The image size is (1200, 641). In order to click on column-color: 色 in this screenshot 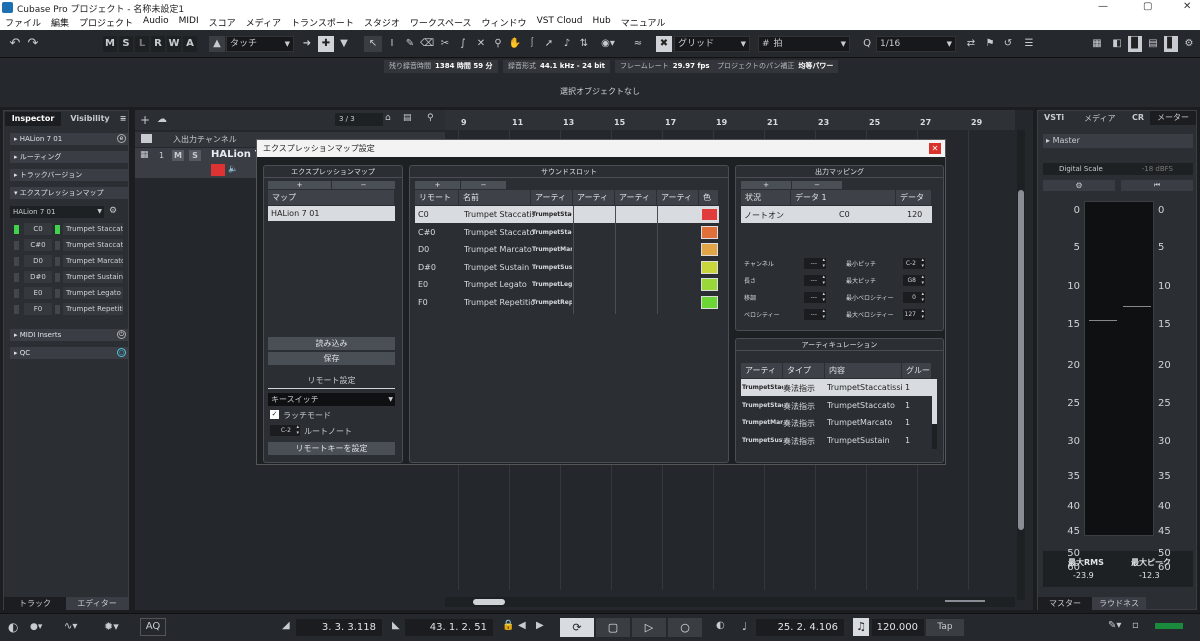, I will do `click(709, 197)`.